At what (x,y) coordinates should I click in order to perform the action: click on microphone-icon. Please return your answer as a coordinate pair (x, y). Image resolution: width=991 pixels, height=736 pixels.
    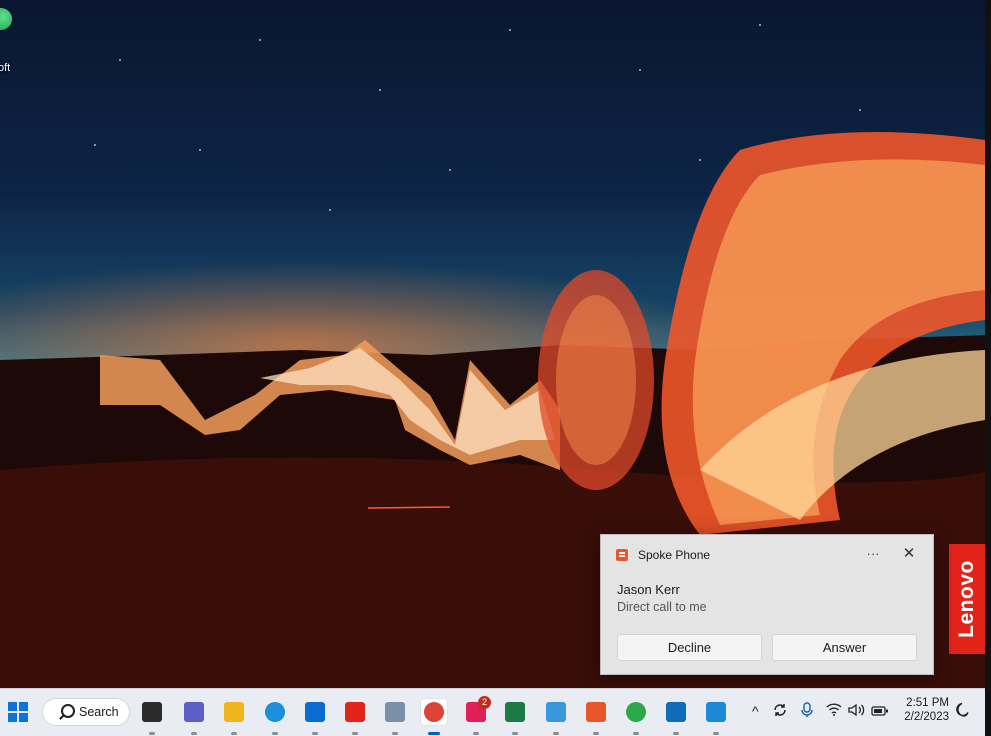
    Looking at the image, I should click on (807, 711).